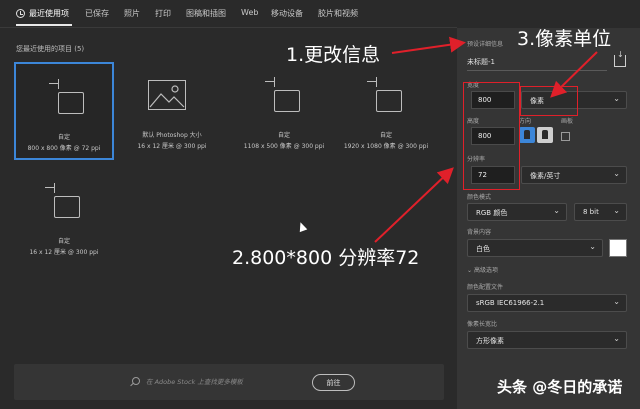 The height and width of the screenshot is (409, 640). I want to click on arrow-to-unit, so click(574, 74).